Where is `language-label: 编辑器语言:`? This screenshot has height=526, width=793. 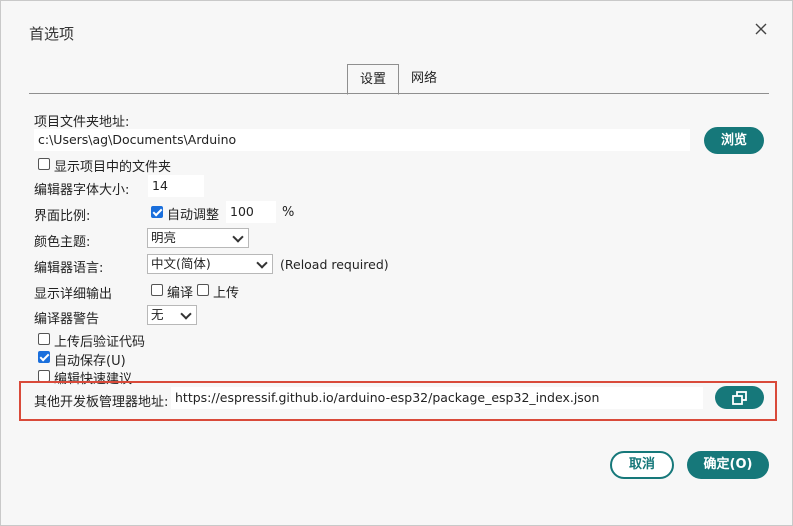 language-label: 编辑器语言: is located at coordinates (69, 268).